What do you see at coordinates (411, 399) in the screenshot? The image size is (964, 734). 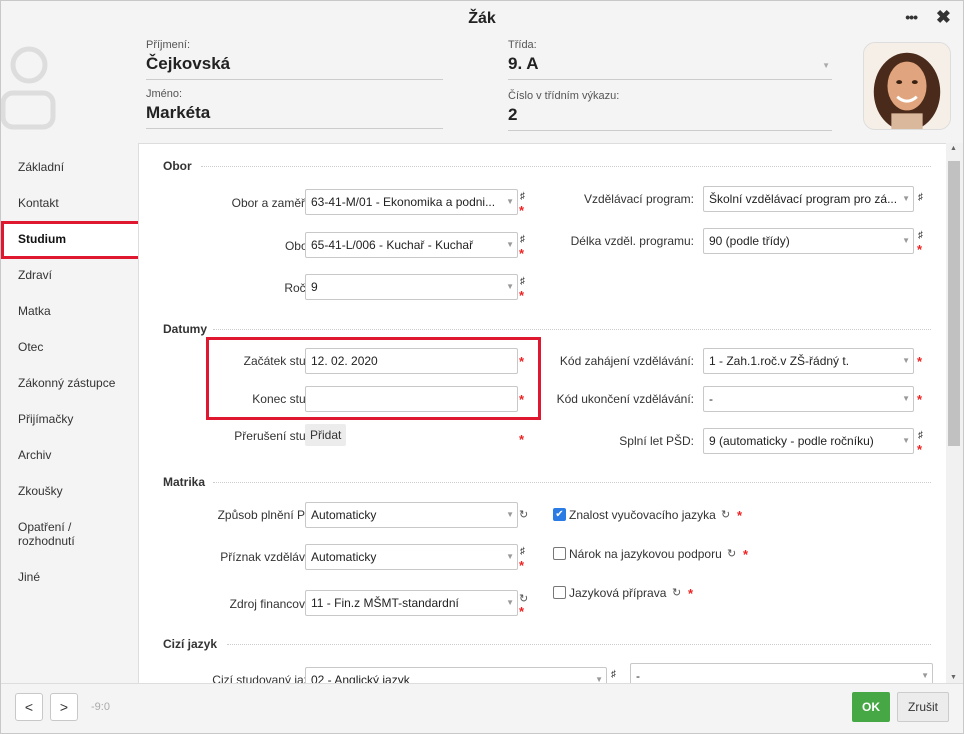 I see `konec-input` at bounding box center [411, 399].